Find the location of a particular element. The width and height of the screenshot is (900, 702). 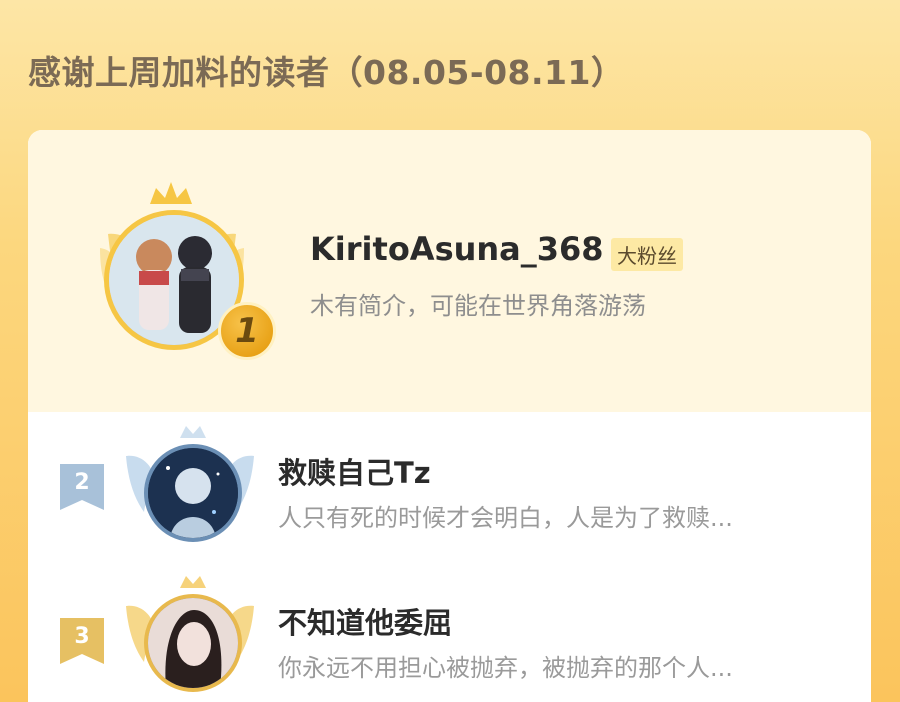

reader-name: 救赎自己Tz is located at coordinates (354, 471).